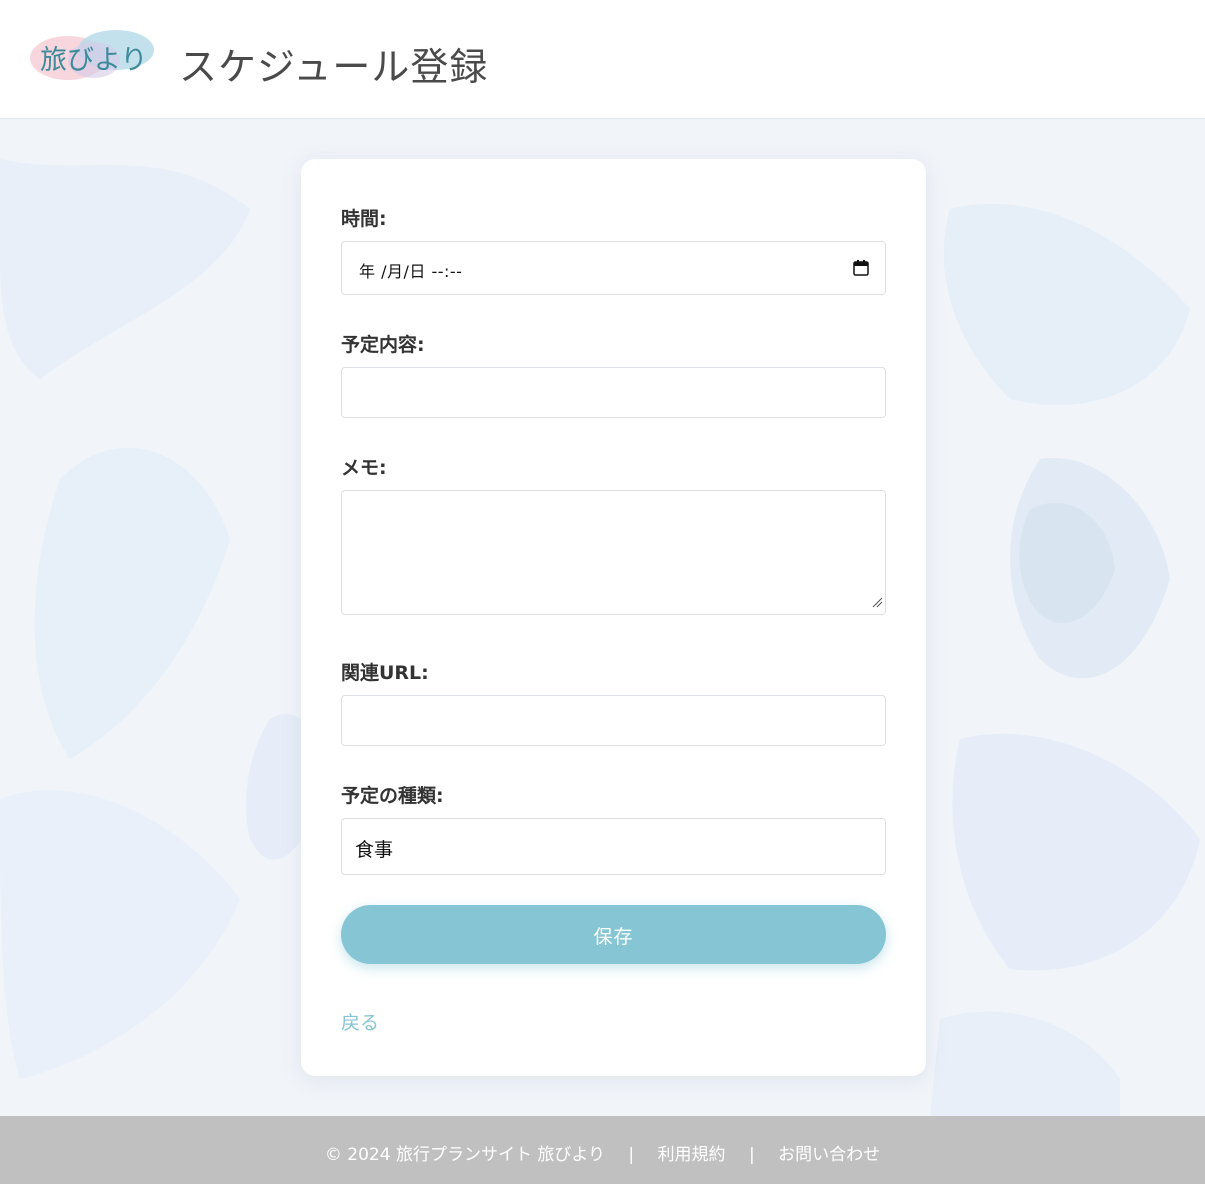 This screenshot has width=1205, height=1184. What do you see at coordinates (411, 271) in the screenshot?
I see `time-input-value: 年 /月/日 --:--` at bounding box center [411, 271].